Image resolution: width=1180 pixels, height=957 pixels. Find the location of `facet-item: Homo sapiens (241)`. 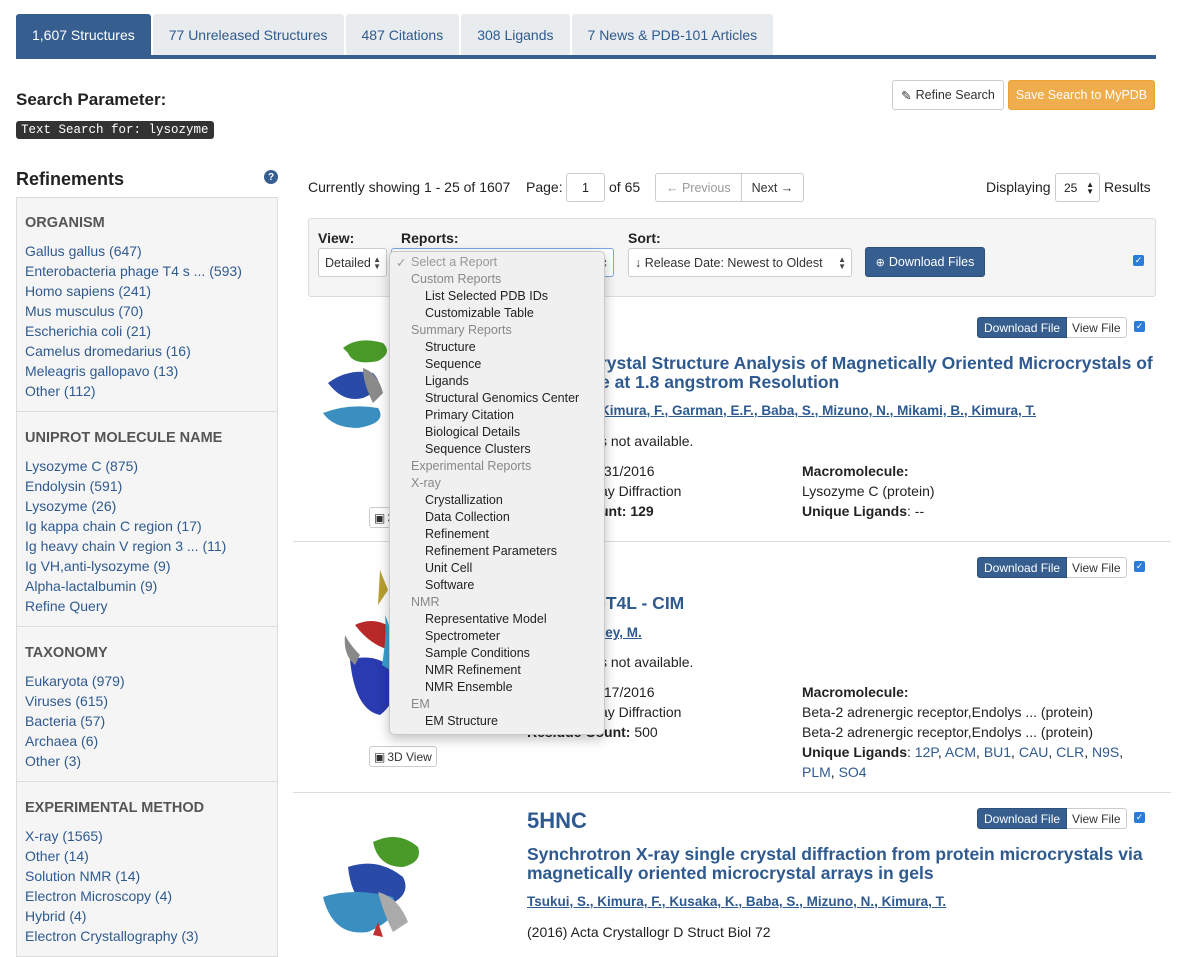

facet-item: Homo sapiens (241) is located at coordinates (88, 291).